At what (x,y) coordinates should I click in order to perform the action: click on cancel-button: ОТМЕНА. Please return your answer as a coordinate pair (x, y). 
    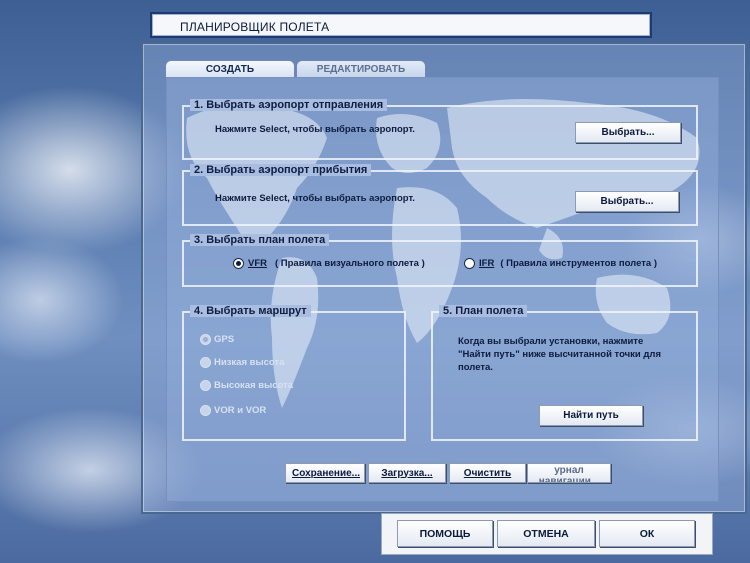
    Looking at the image, I should click on (546, 533).